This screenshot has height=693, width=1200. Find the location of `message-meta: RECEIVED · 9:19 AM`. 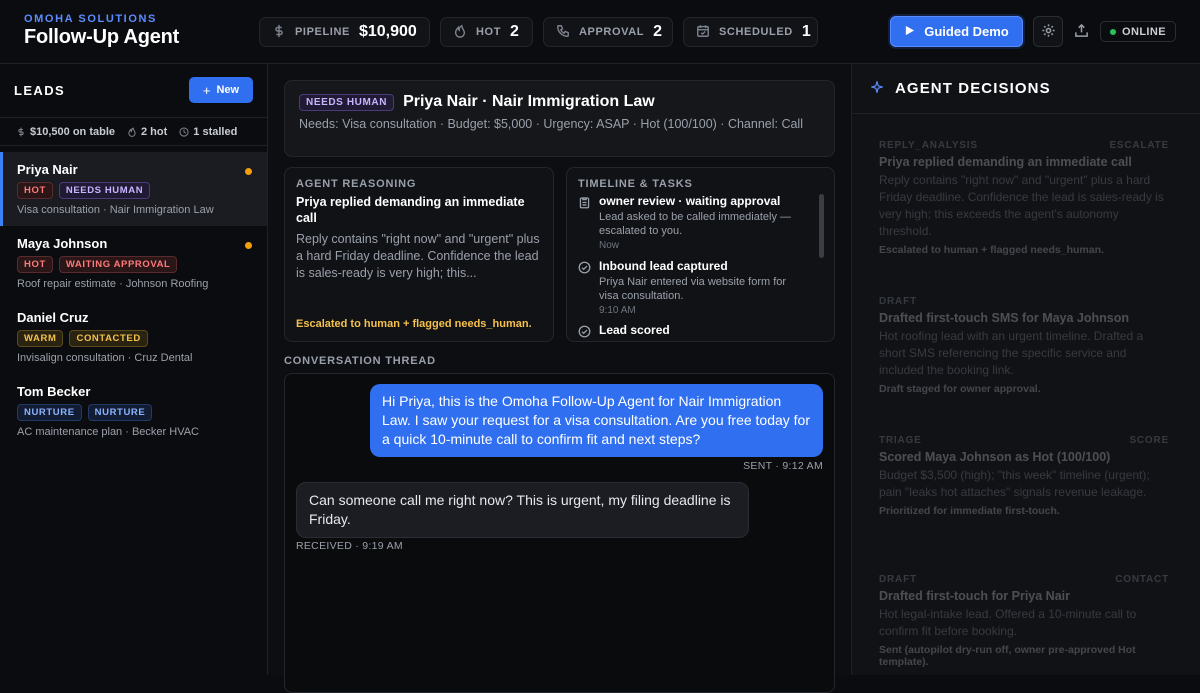

message-meta: RECEIVED · 9:19 AM is located at coordinates (349, 546).